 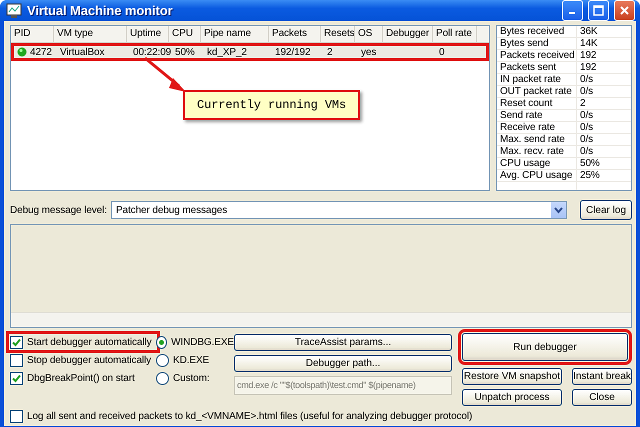 I want to click on window-title: Virtual Machine monitor, so click(x=100, y=10).